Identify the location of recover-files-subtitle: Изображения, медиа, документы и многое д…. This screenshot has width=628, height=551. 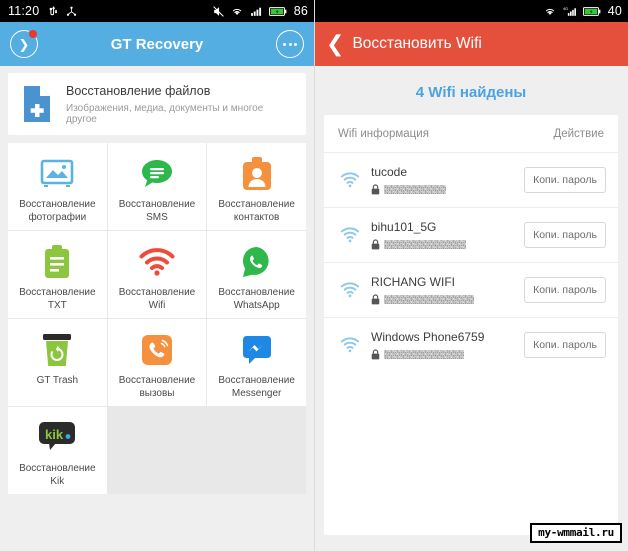
(165, 113).